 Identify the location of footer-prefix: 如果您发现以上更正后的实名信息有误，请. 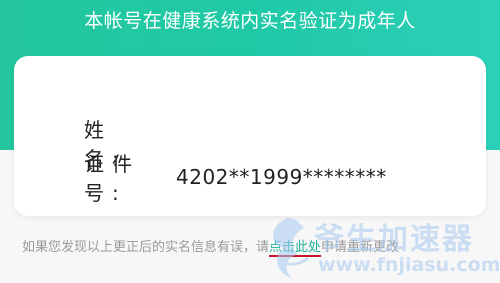
(146, 247).